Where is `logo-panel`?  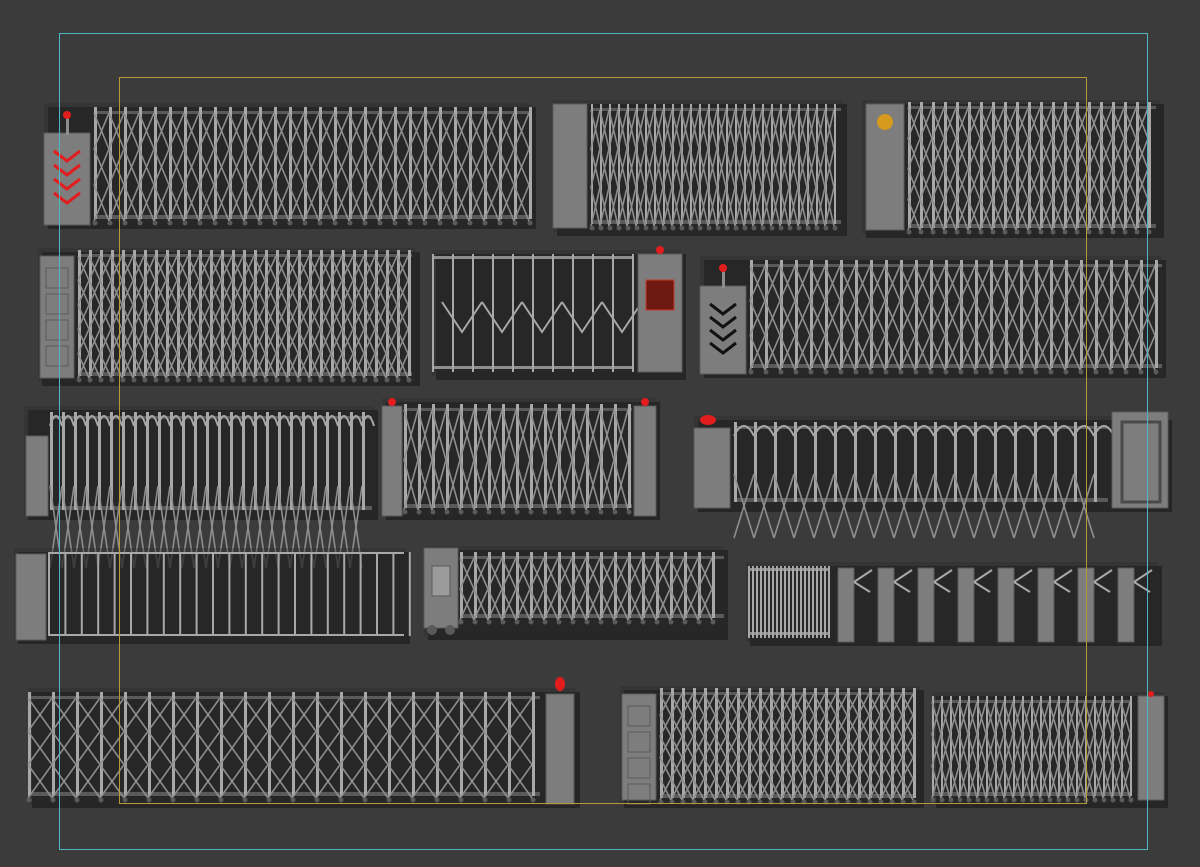 logo-panel is located at coordinates (660, 295).